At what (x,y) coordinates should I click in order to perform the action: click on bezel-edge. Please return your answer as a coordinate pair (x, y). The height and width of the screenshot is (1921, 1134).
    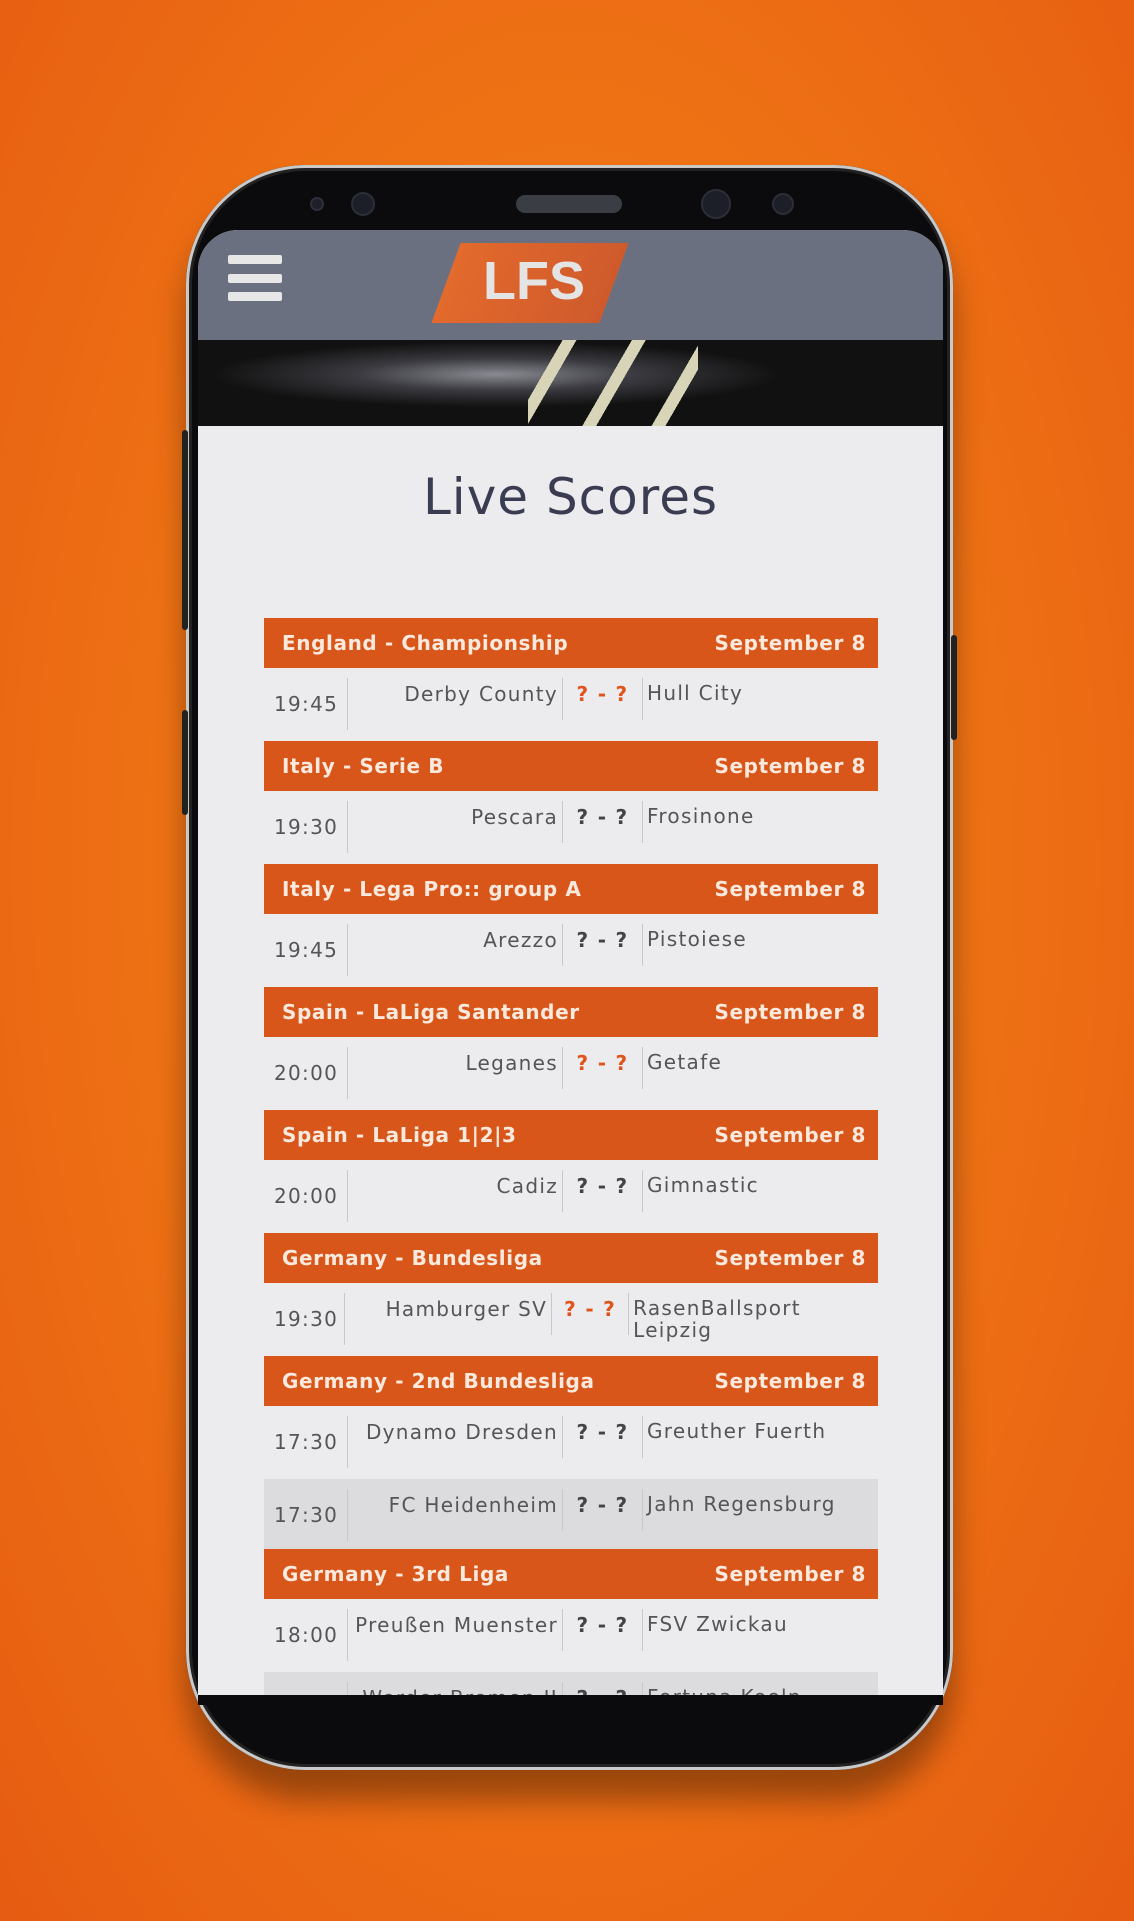
    Looking at the image, I should click on (570, 1700).